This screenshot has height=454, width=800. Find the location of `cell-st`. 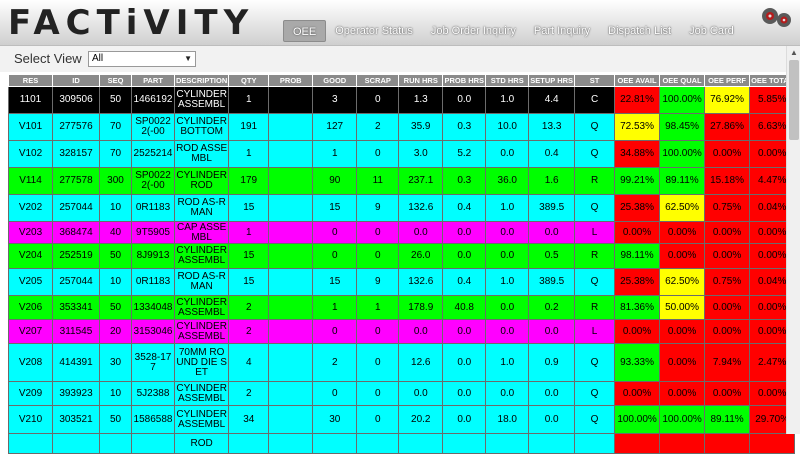

cell-st is located at coordinates (595, 443).